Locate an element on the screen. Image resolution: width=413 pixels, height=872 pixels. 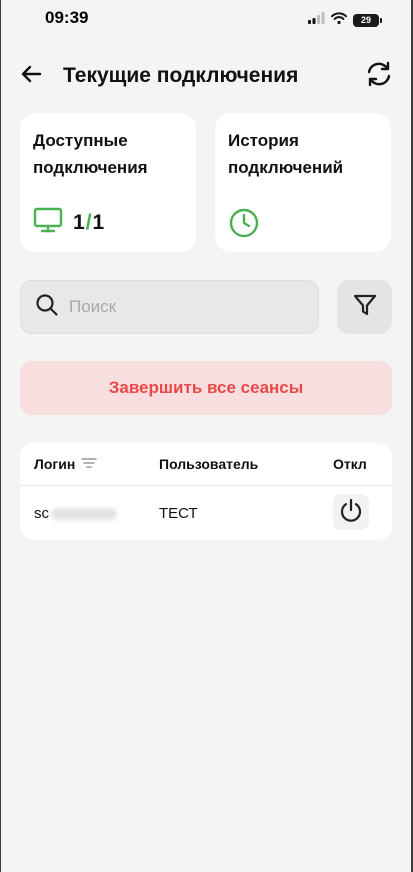
connections-count: 1/1 is located at coordinates (69, 222).